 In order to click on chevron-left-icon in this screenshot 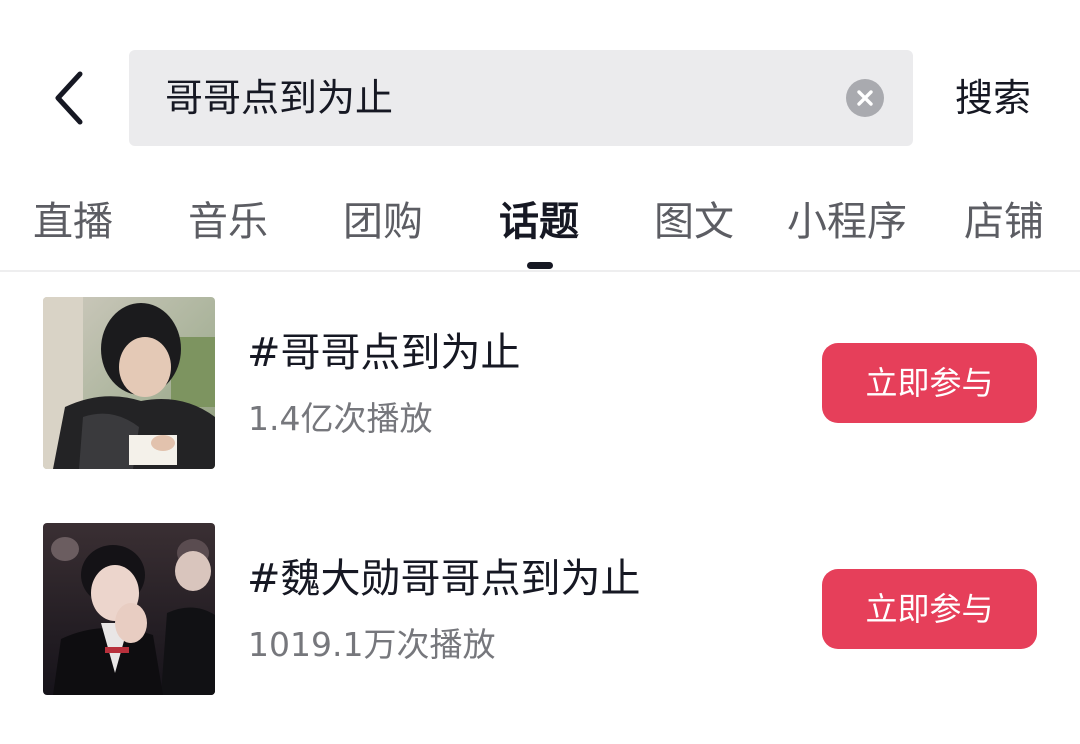, I will do `click(69, 98)`.